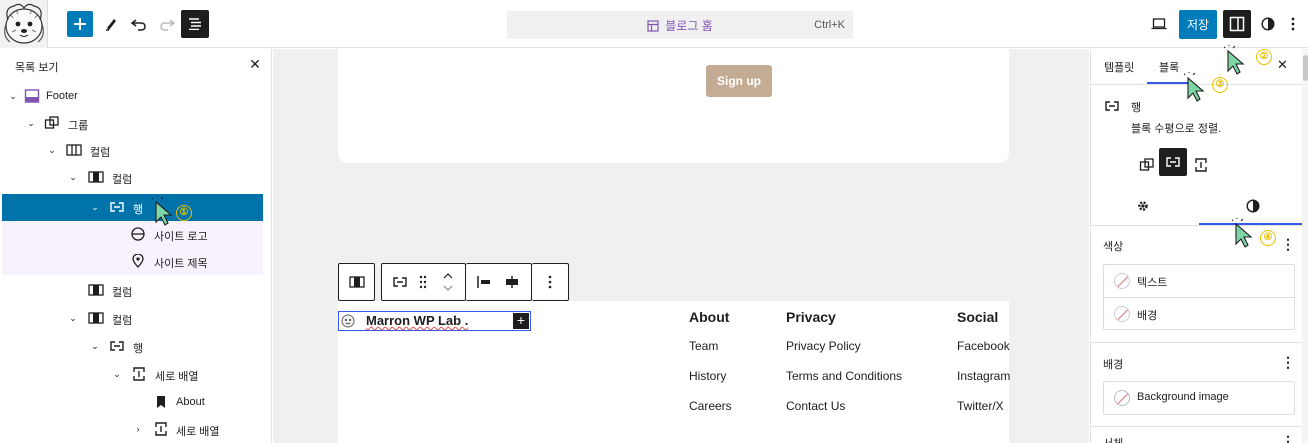 Image resolution: width=1308 pixels, height=443 pixels. I want to click on redo-icon, so click(167, 24).